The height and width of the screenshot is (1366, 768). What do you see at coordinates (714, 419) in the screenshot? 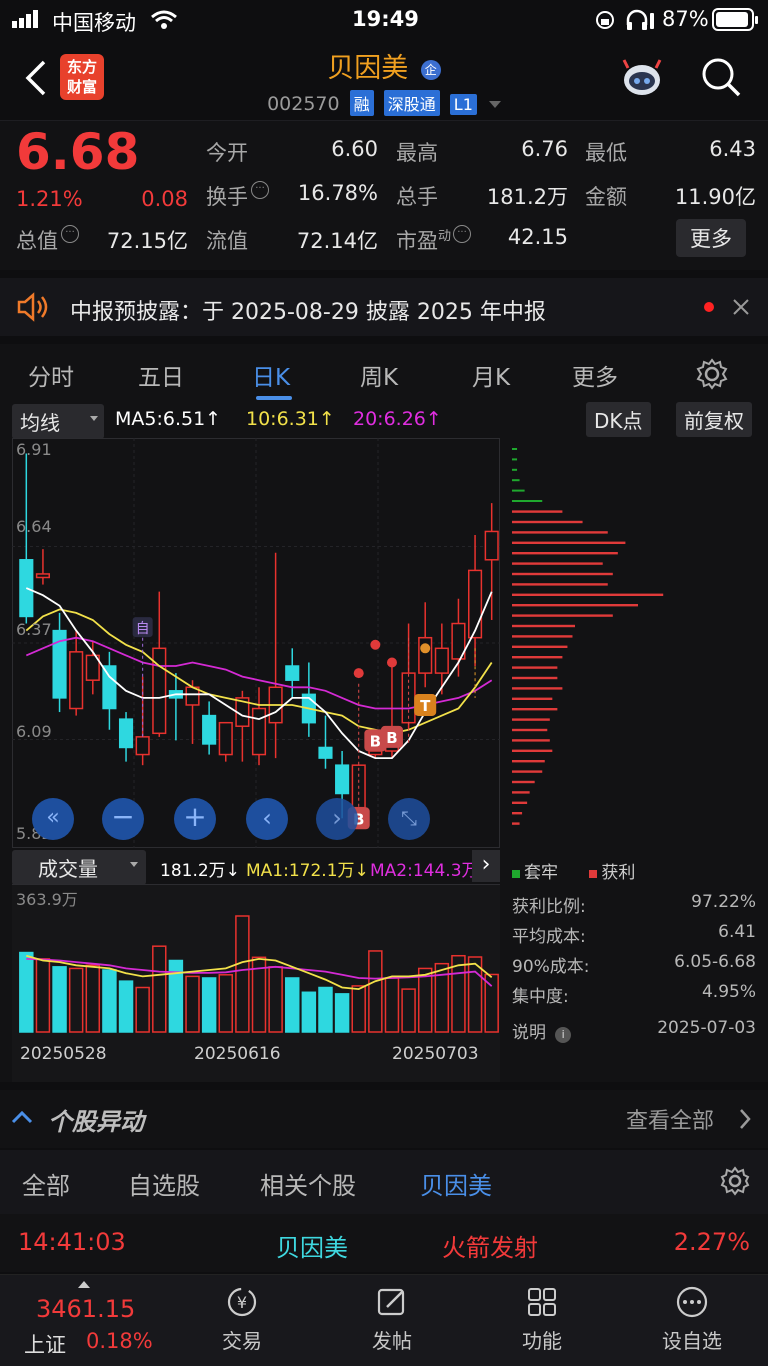
I see `forward-adjust-button: 前复权` at bounding box center [714, 419].